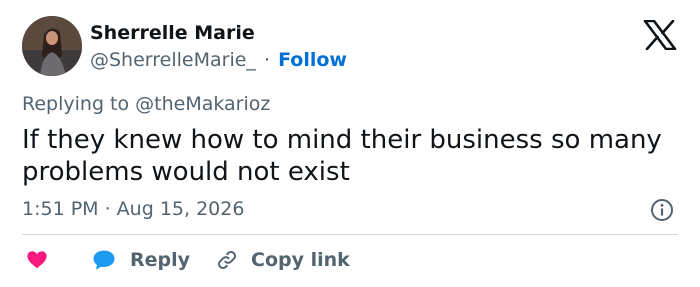  I want to click on user-handle: @SherrelleMarie_, so click(173, 60).